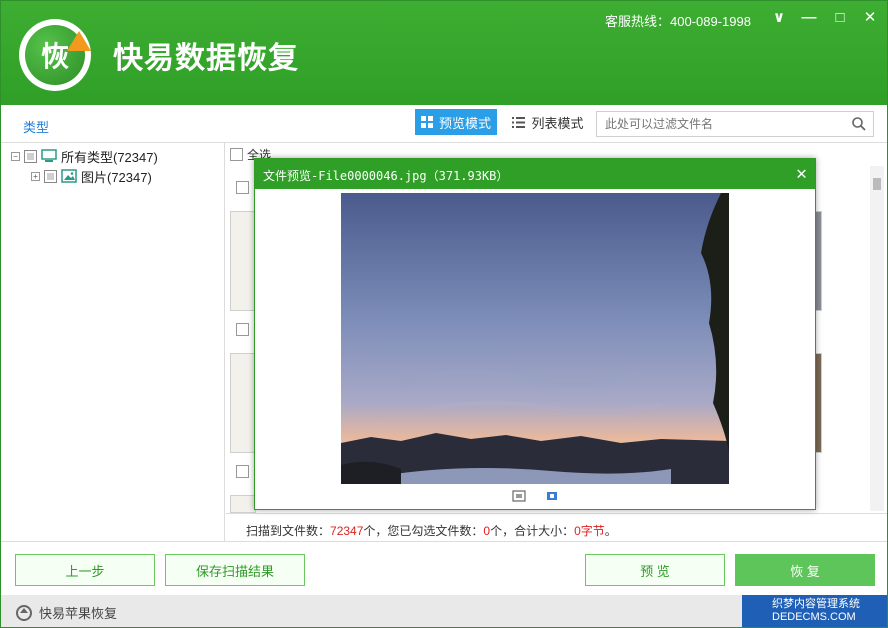 The image size is (888, 628). What do you see at coordinates (444, 568) in the screenshot?
I see `bottom-bar: 上一步 保存扫描结果 预 览 恢 复` at bounding box center [444, 568].